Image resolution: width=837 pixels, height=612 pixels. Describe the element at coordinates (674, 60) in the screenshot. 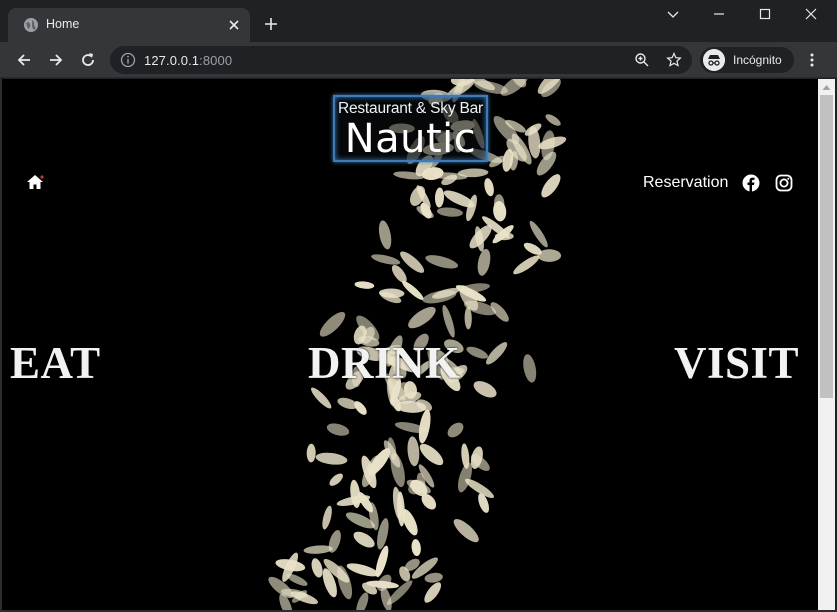

I see `star-icon` at that location.